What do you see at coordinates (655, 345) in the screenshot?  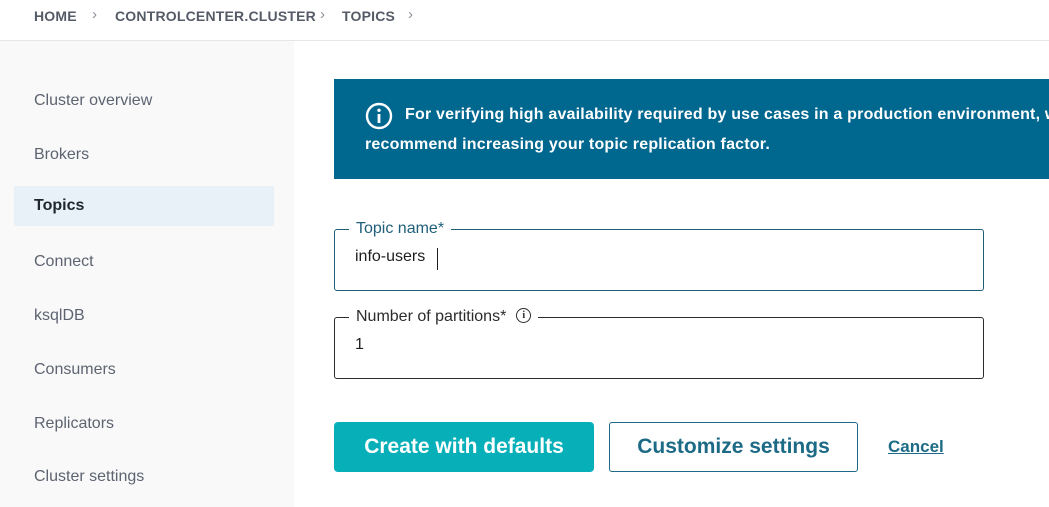 I see `partitions-input` at bounding box center [655, 345].